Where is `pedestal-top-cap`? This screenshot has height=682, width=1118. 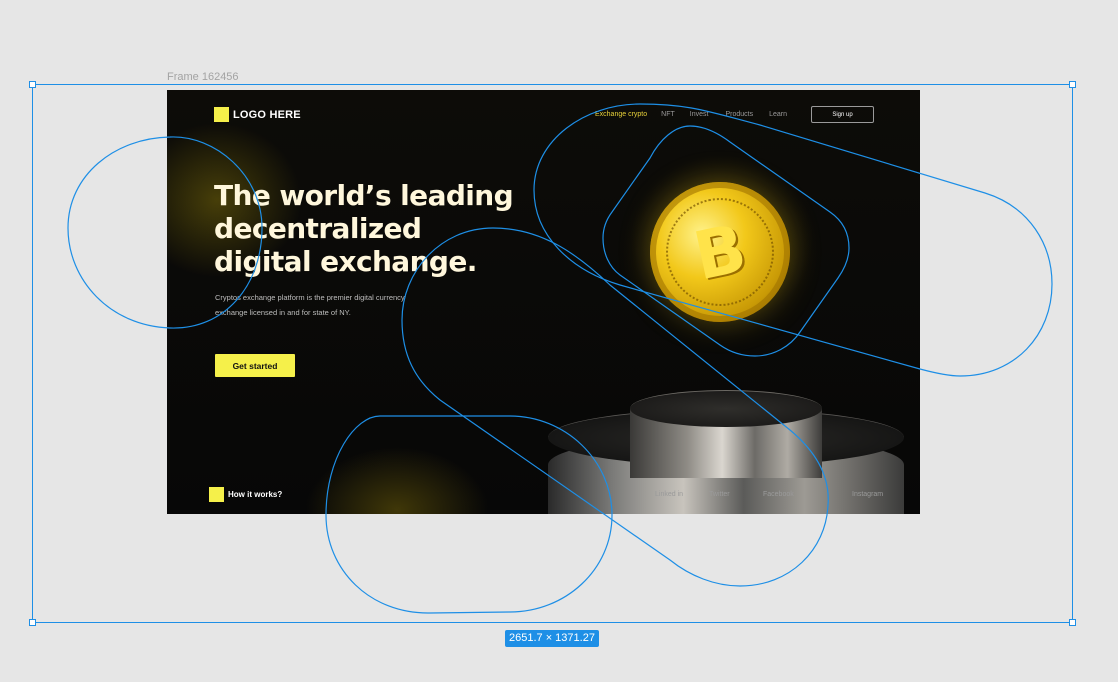 pedestal-top-cap is located at coordinates (726, 408).